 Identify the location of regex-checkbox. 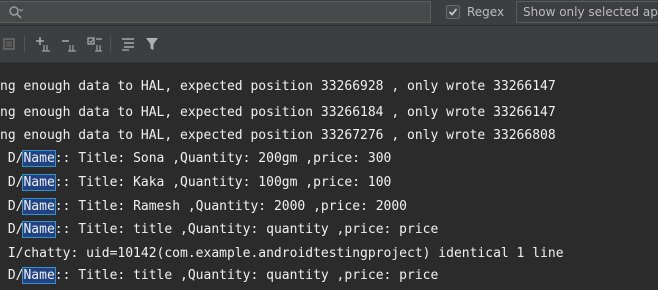
(453, 12).